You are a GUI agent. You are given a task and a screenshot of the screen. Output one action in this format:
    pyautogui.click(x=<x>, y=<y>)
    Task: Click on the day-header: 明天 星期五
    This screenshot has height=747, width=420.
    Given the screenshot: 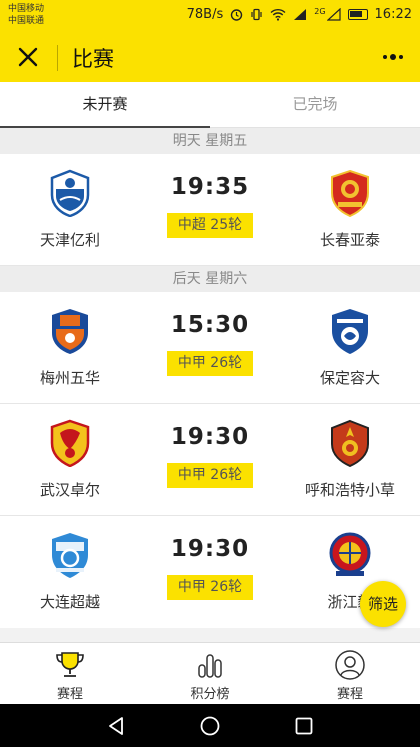 What is the action you would take?
    pyautogui.click(x=210, y=141)
    